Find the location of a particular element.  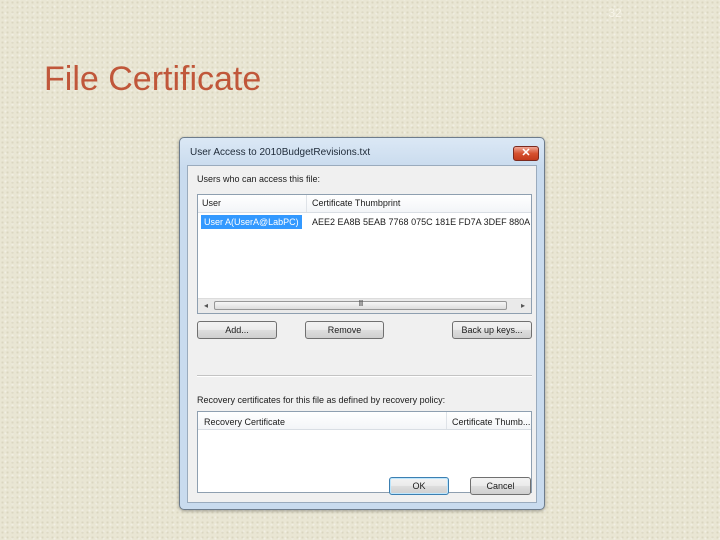

close-icon: ✕ is located at coordinates (526, 153).